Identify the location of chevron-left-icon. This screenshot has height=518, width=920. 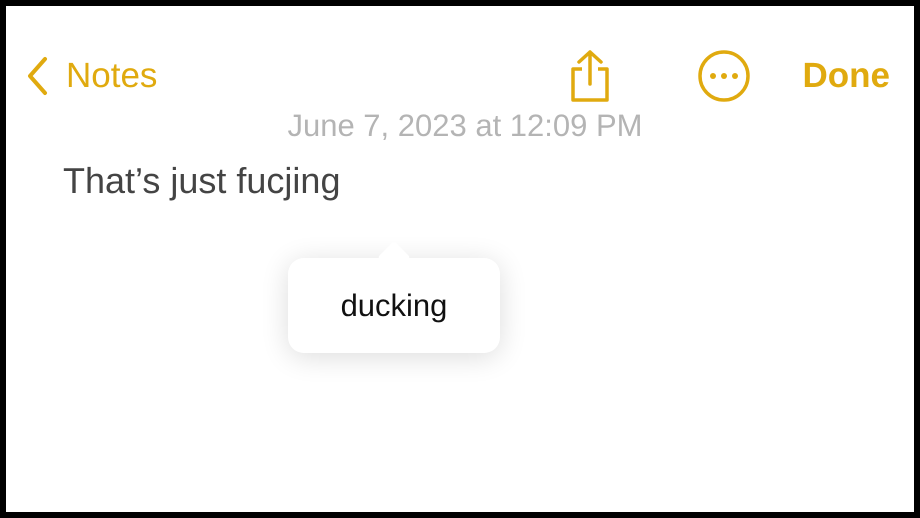
(37, 76).